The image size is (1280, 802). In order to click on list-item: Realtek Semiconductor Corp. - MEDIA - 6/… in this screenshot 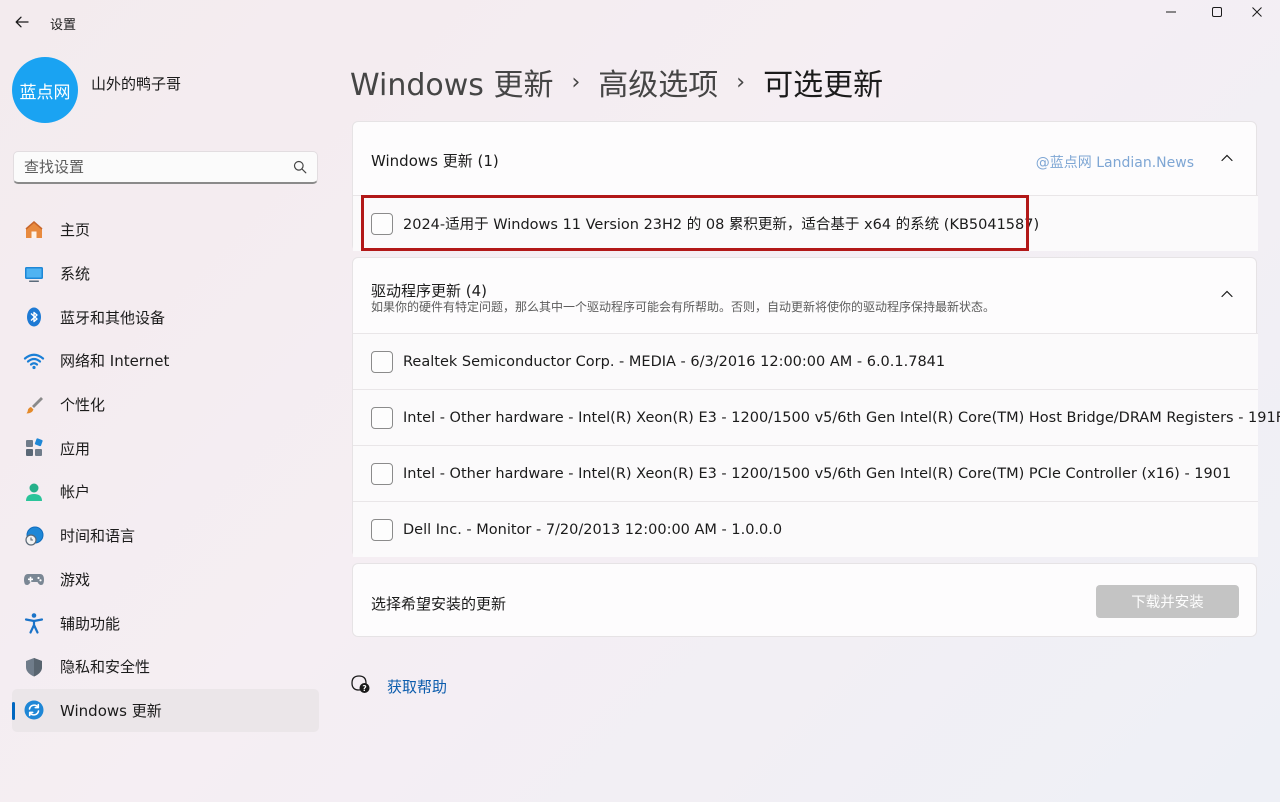, I will do `click(805, 361)`.